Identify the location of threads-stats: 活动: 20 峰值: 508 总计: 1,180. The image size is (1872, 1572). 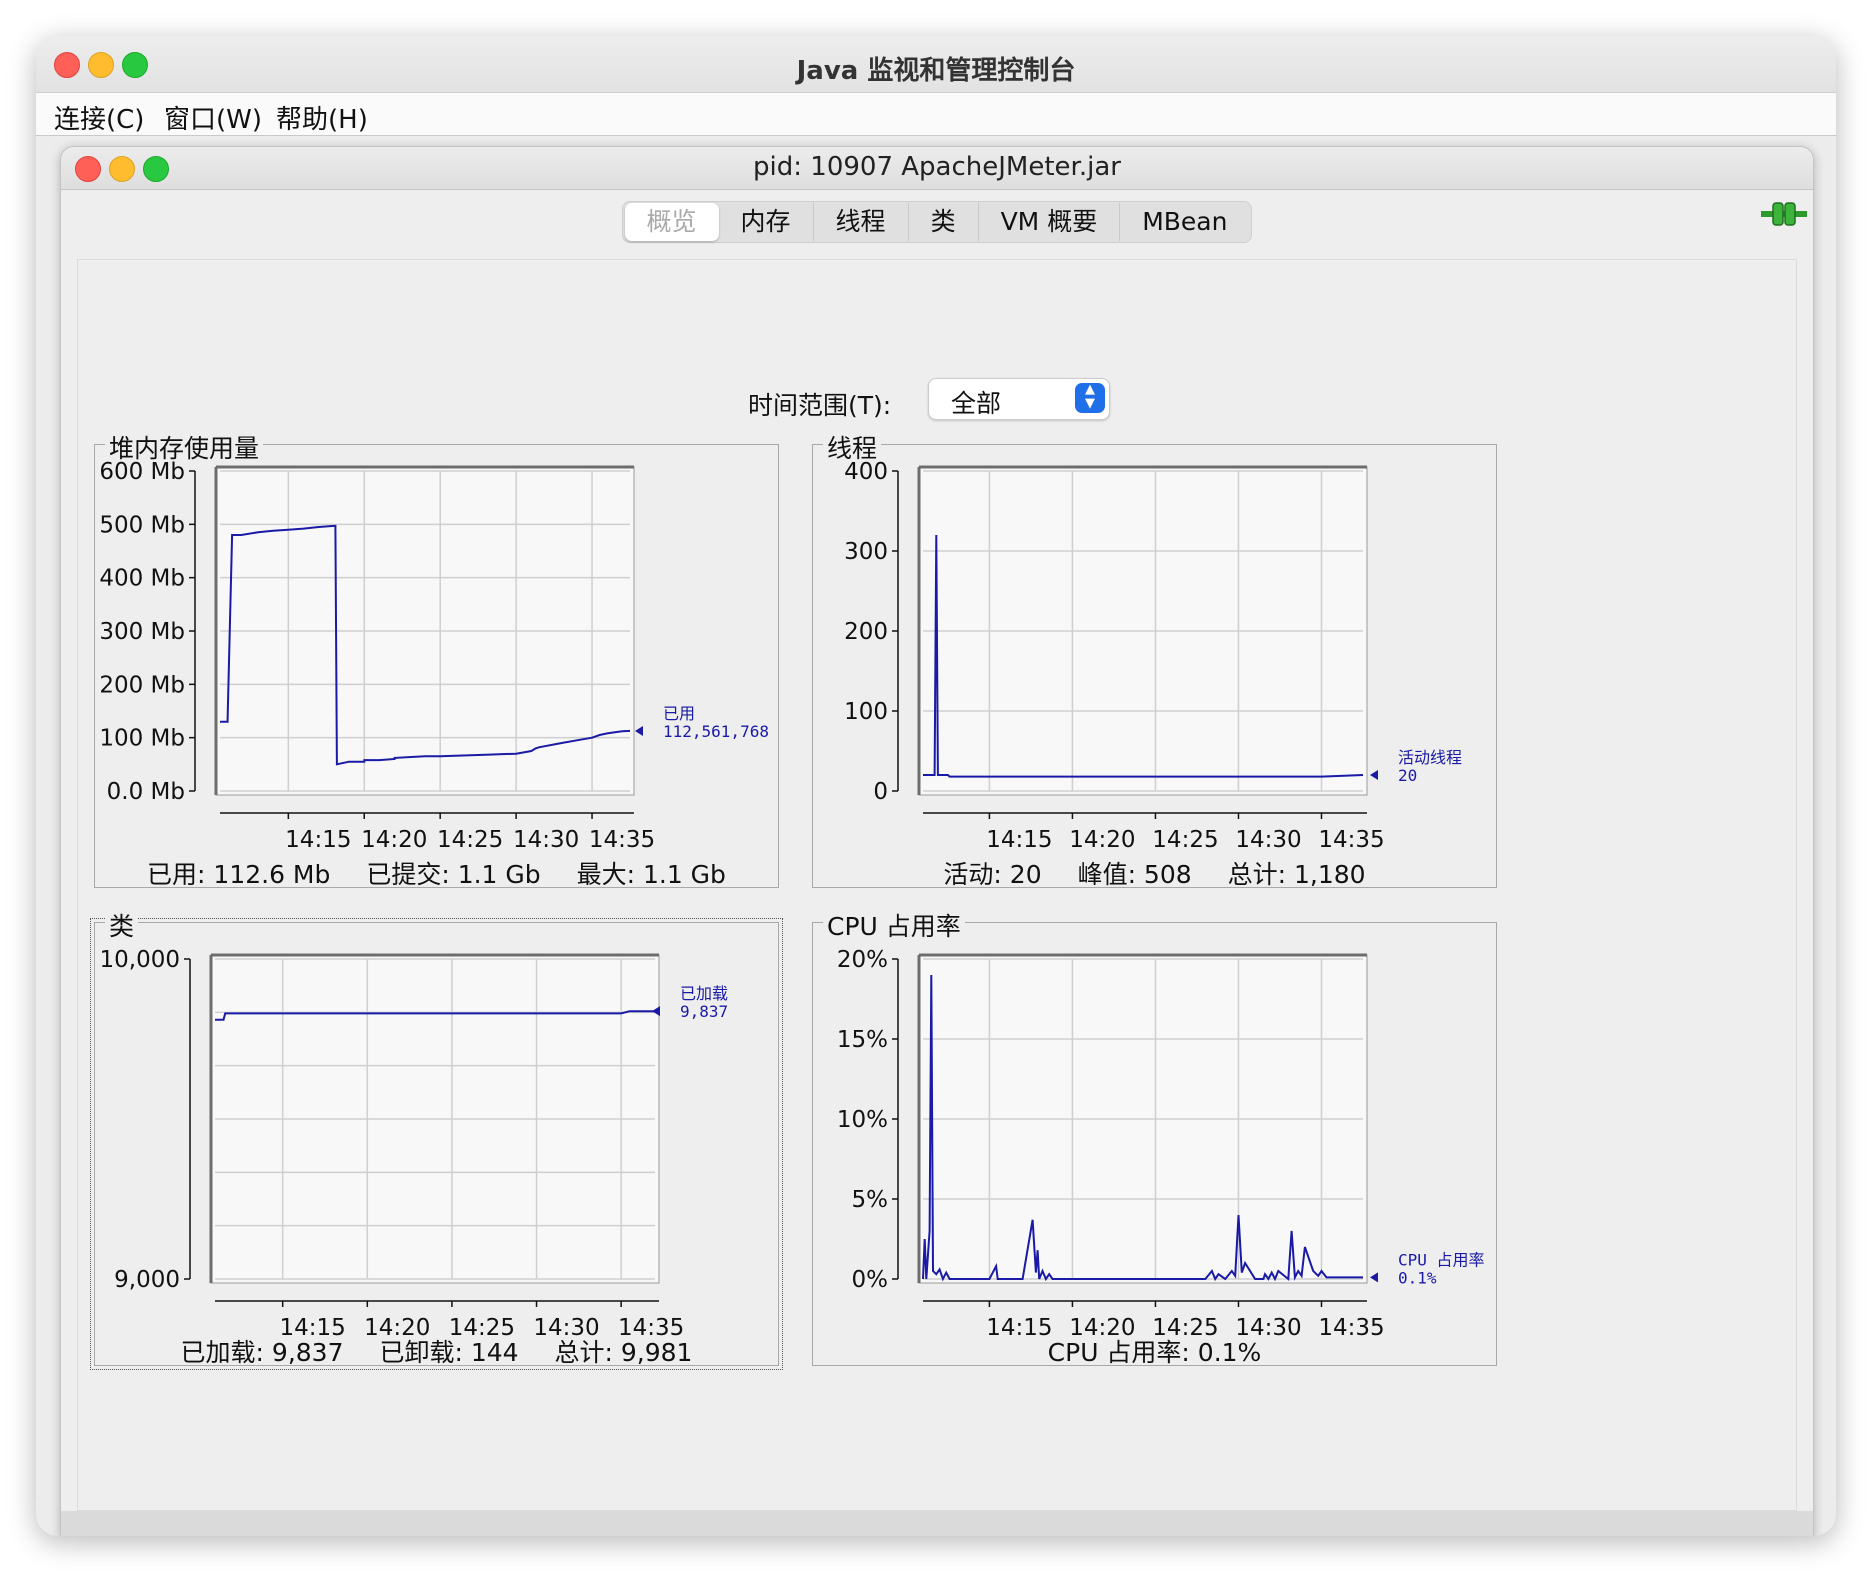
(1154, 873).